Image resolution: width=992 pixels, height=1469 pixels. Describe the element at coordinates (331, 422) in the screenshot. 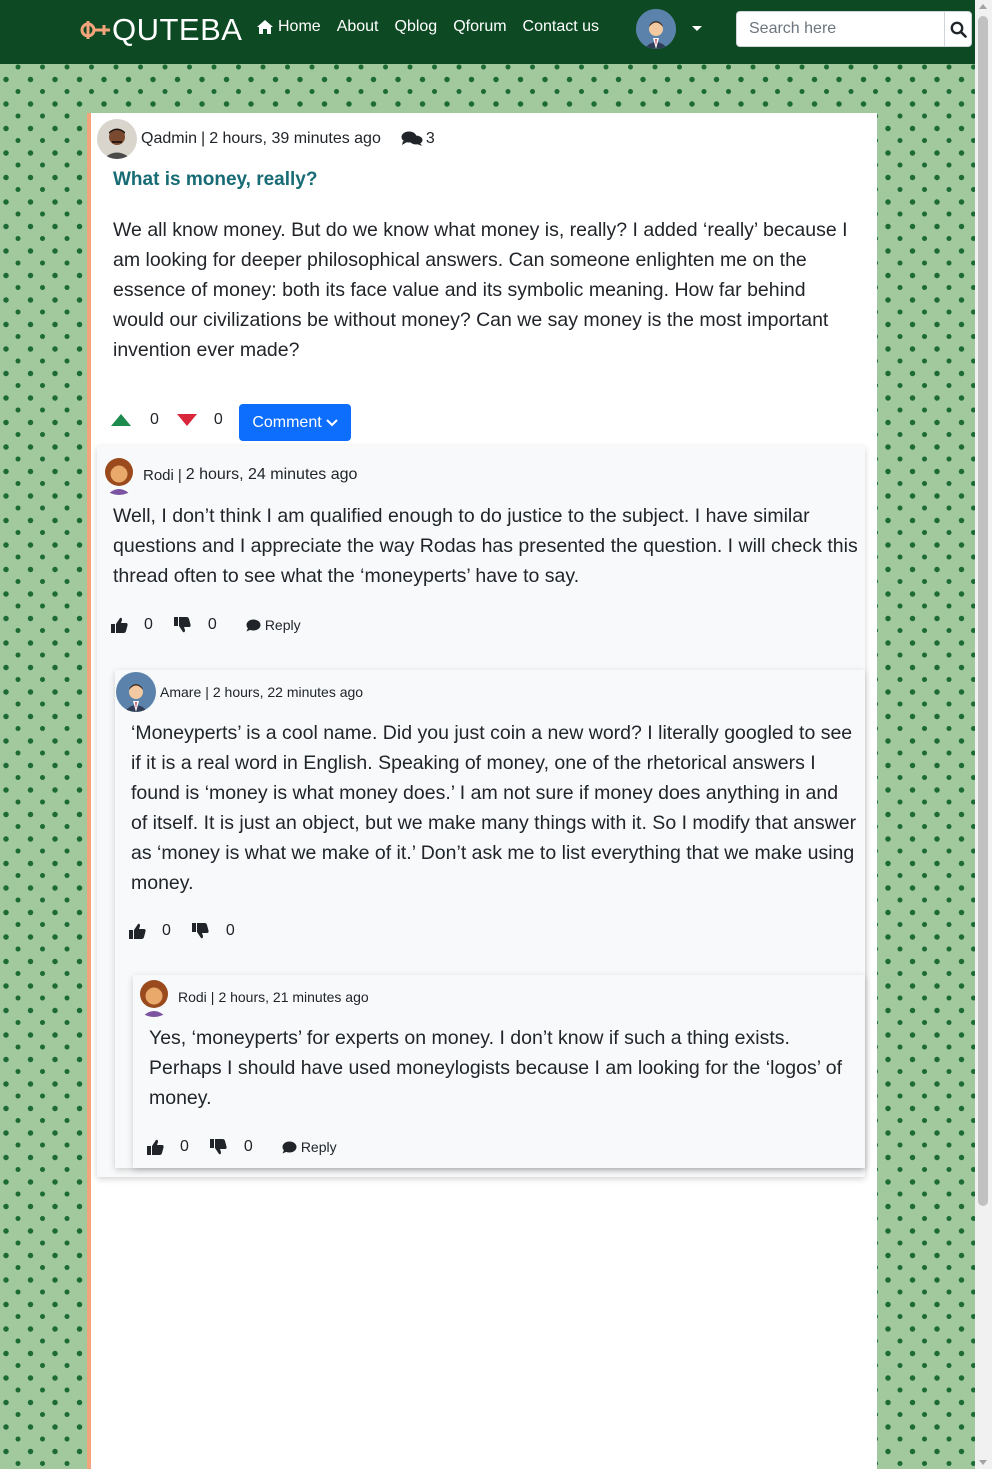

I see `chevron-down-icon` at that location.